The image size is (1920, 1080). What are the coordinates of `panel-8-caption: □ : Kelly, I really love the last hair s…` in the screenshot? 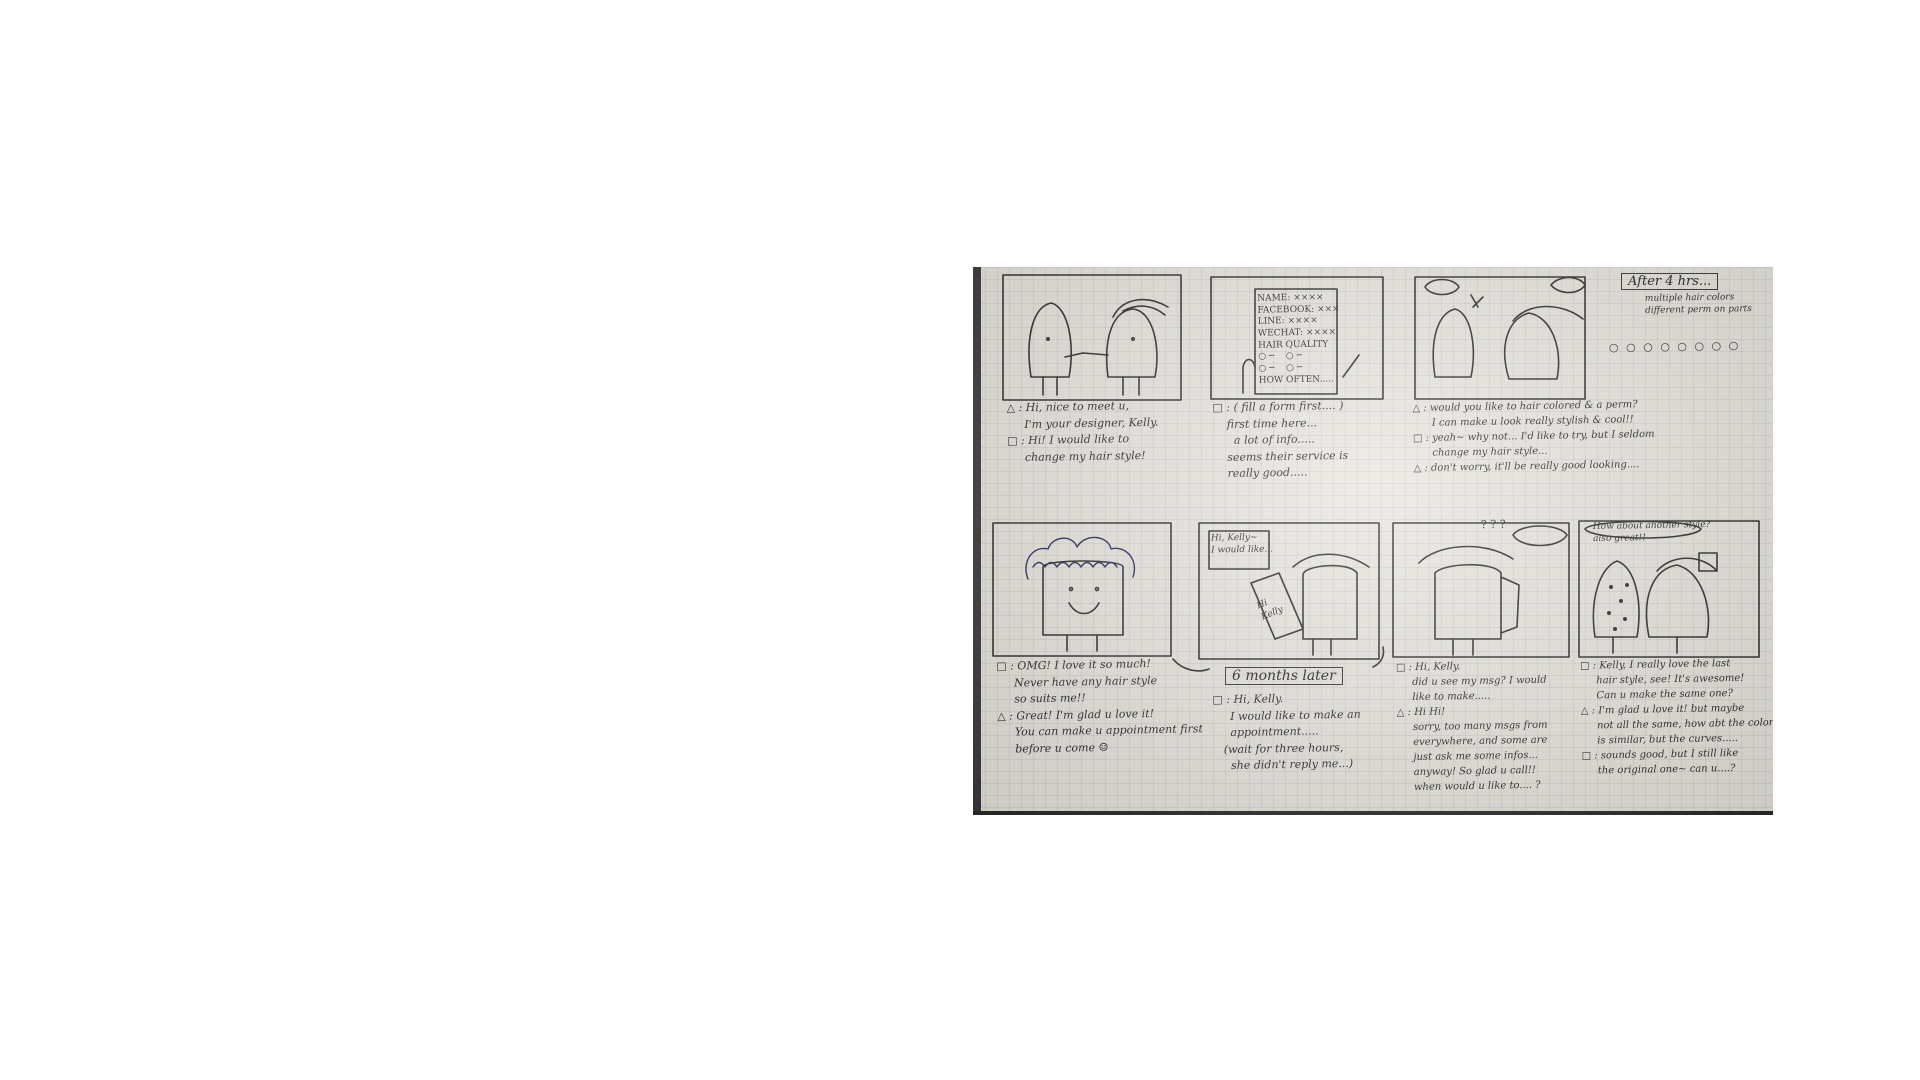 It's located at (1676, 717).